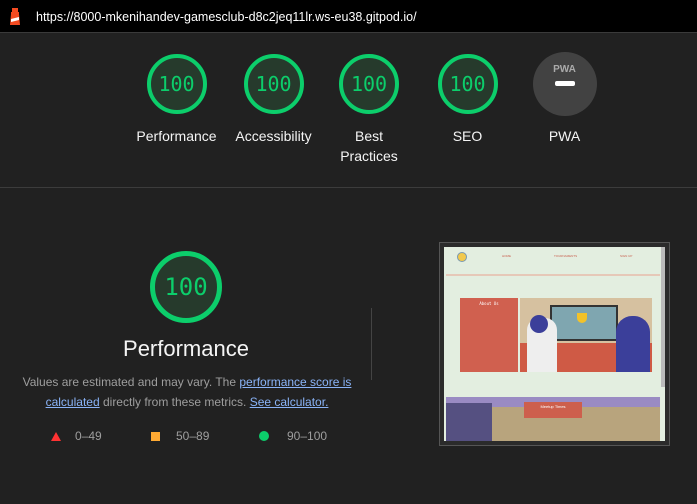 Image resolution: width=697 pixels, height=504 pixels. I want to click on pwa-badge-text: PWA, so click(564, 69).